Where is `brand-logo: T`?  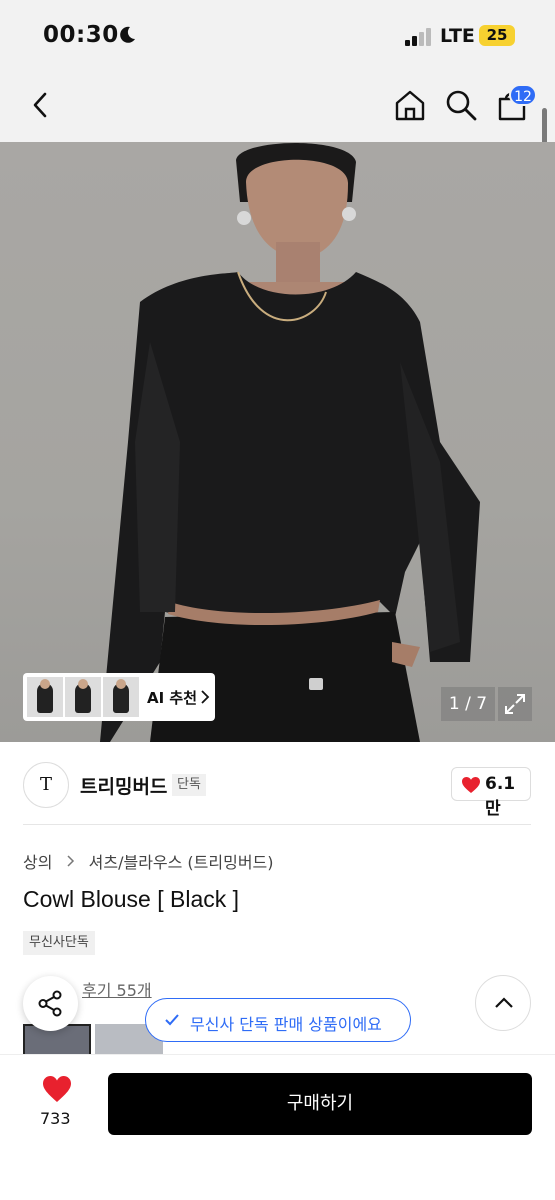
brand-logo: T is located at coordinates (46, 785).